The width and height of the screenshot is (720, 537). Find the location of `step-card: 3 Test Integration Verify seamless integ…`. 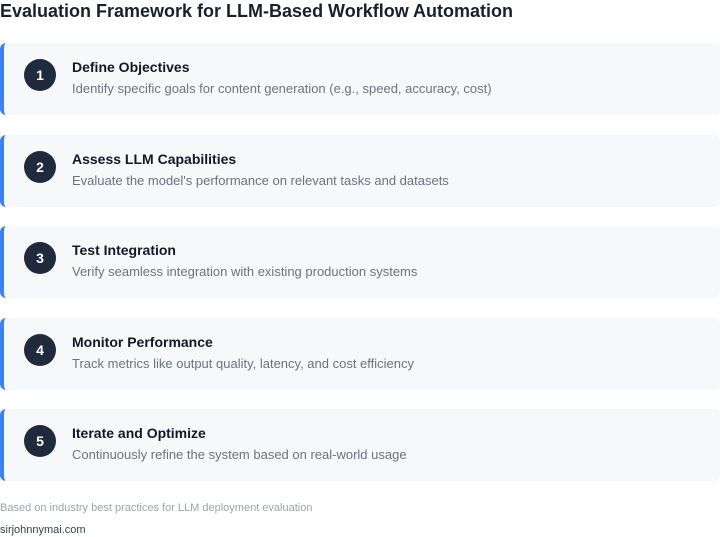

step-card: 3 Test Integration Verify seamless integ… is located at coordinates (360, 262).